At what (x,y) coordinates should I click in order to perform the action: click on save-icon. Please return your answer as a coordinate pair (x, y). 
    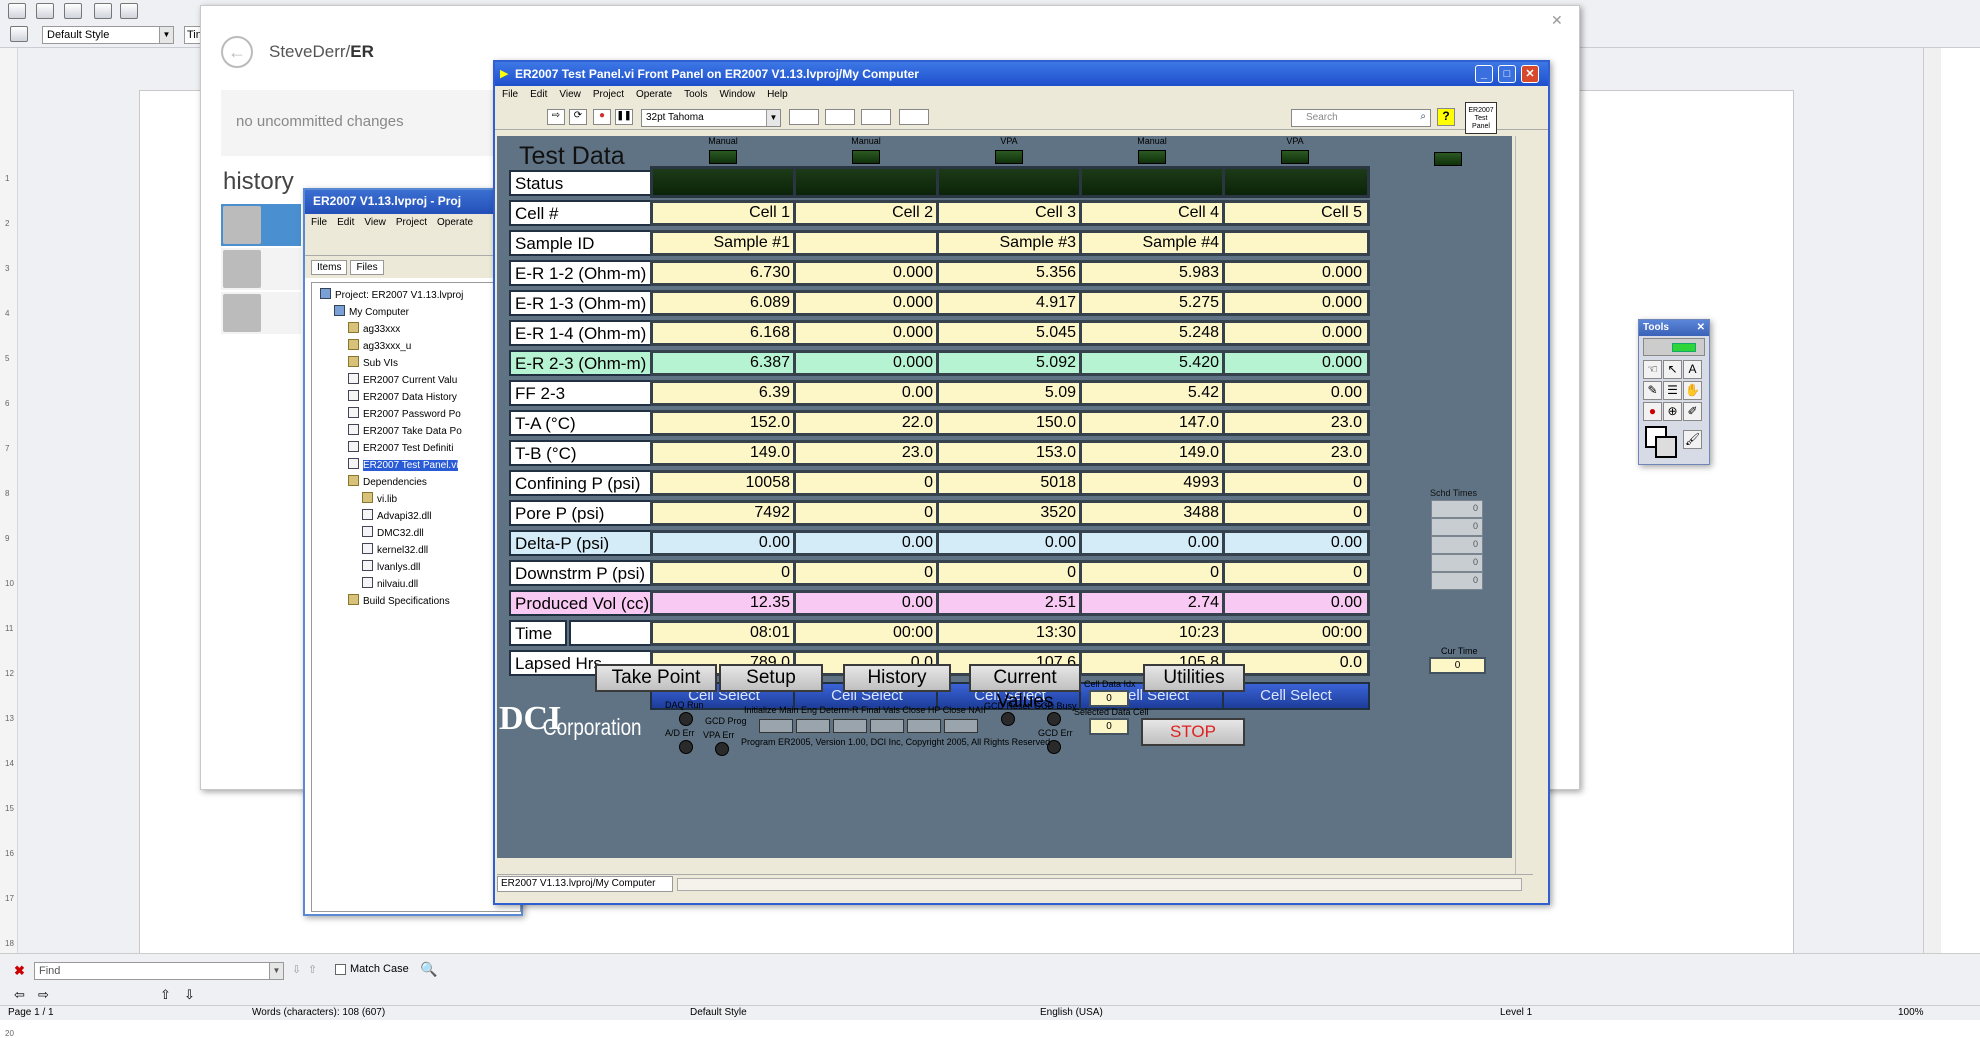
    Looking at the image, I should click on (45, 11).